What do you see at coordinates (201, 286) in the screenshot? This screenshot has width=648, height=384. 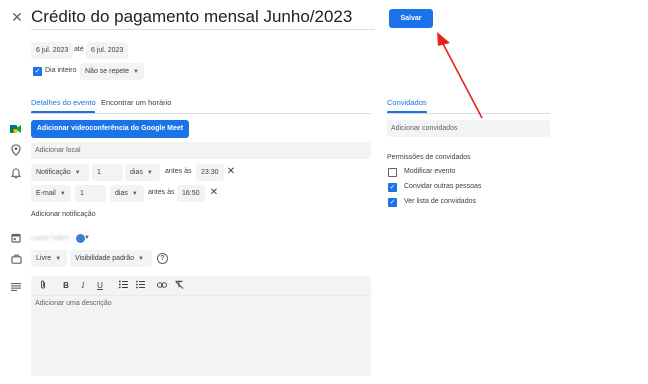 I see `description-toolbar: B I U` at bounding box center [201, 286].